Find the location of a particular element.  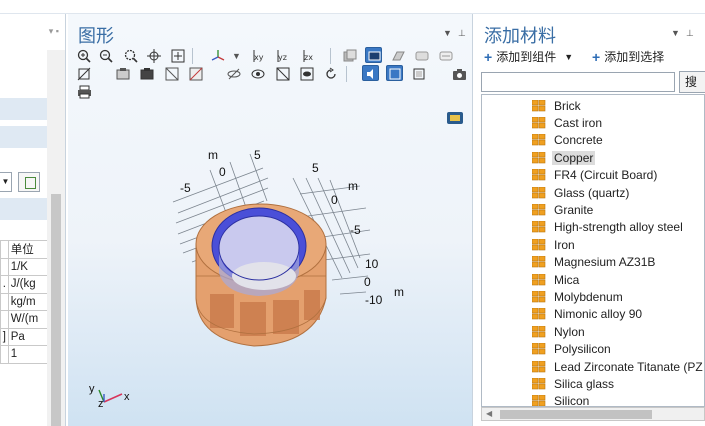

hide-selection-icon is located at coordinates (234, 74).